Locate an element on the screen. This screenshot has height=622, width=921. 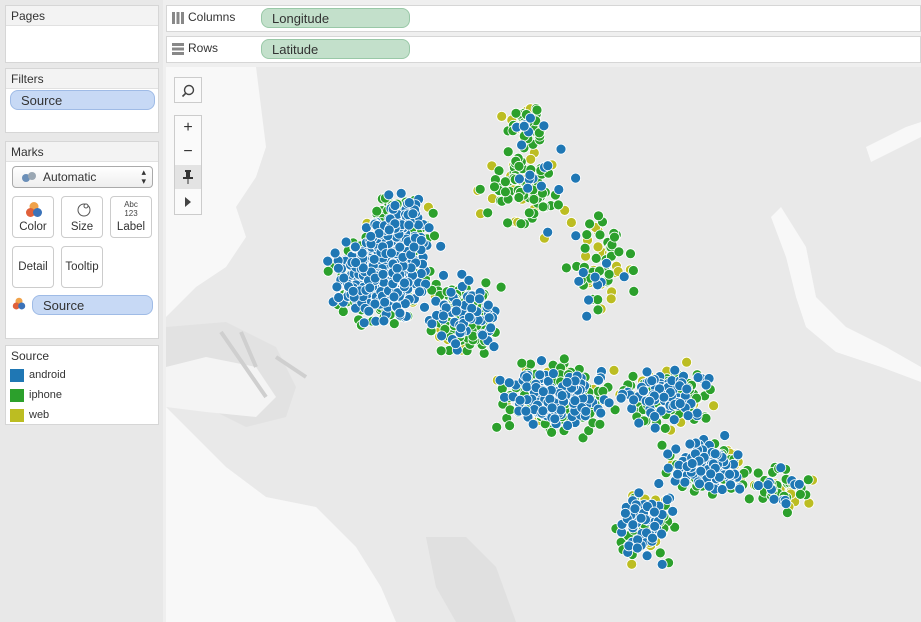
color-source-pill: Source is located at coordinates (92, 305).